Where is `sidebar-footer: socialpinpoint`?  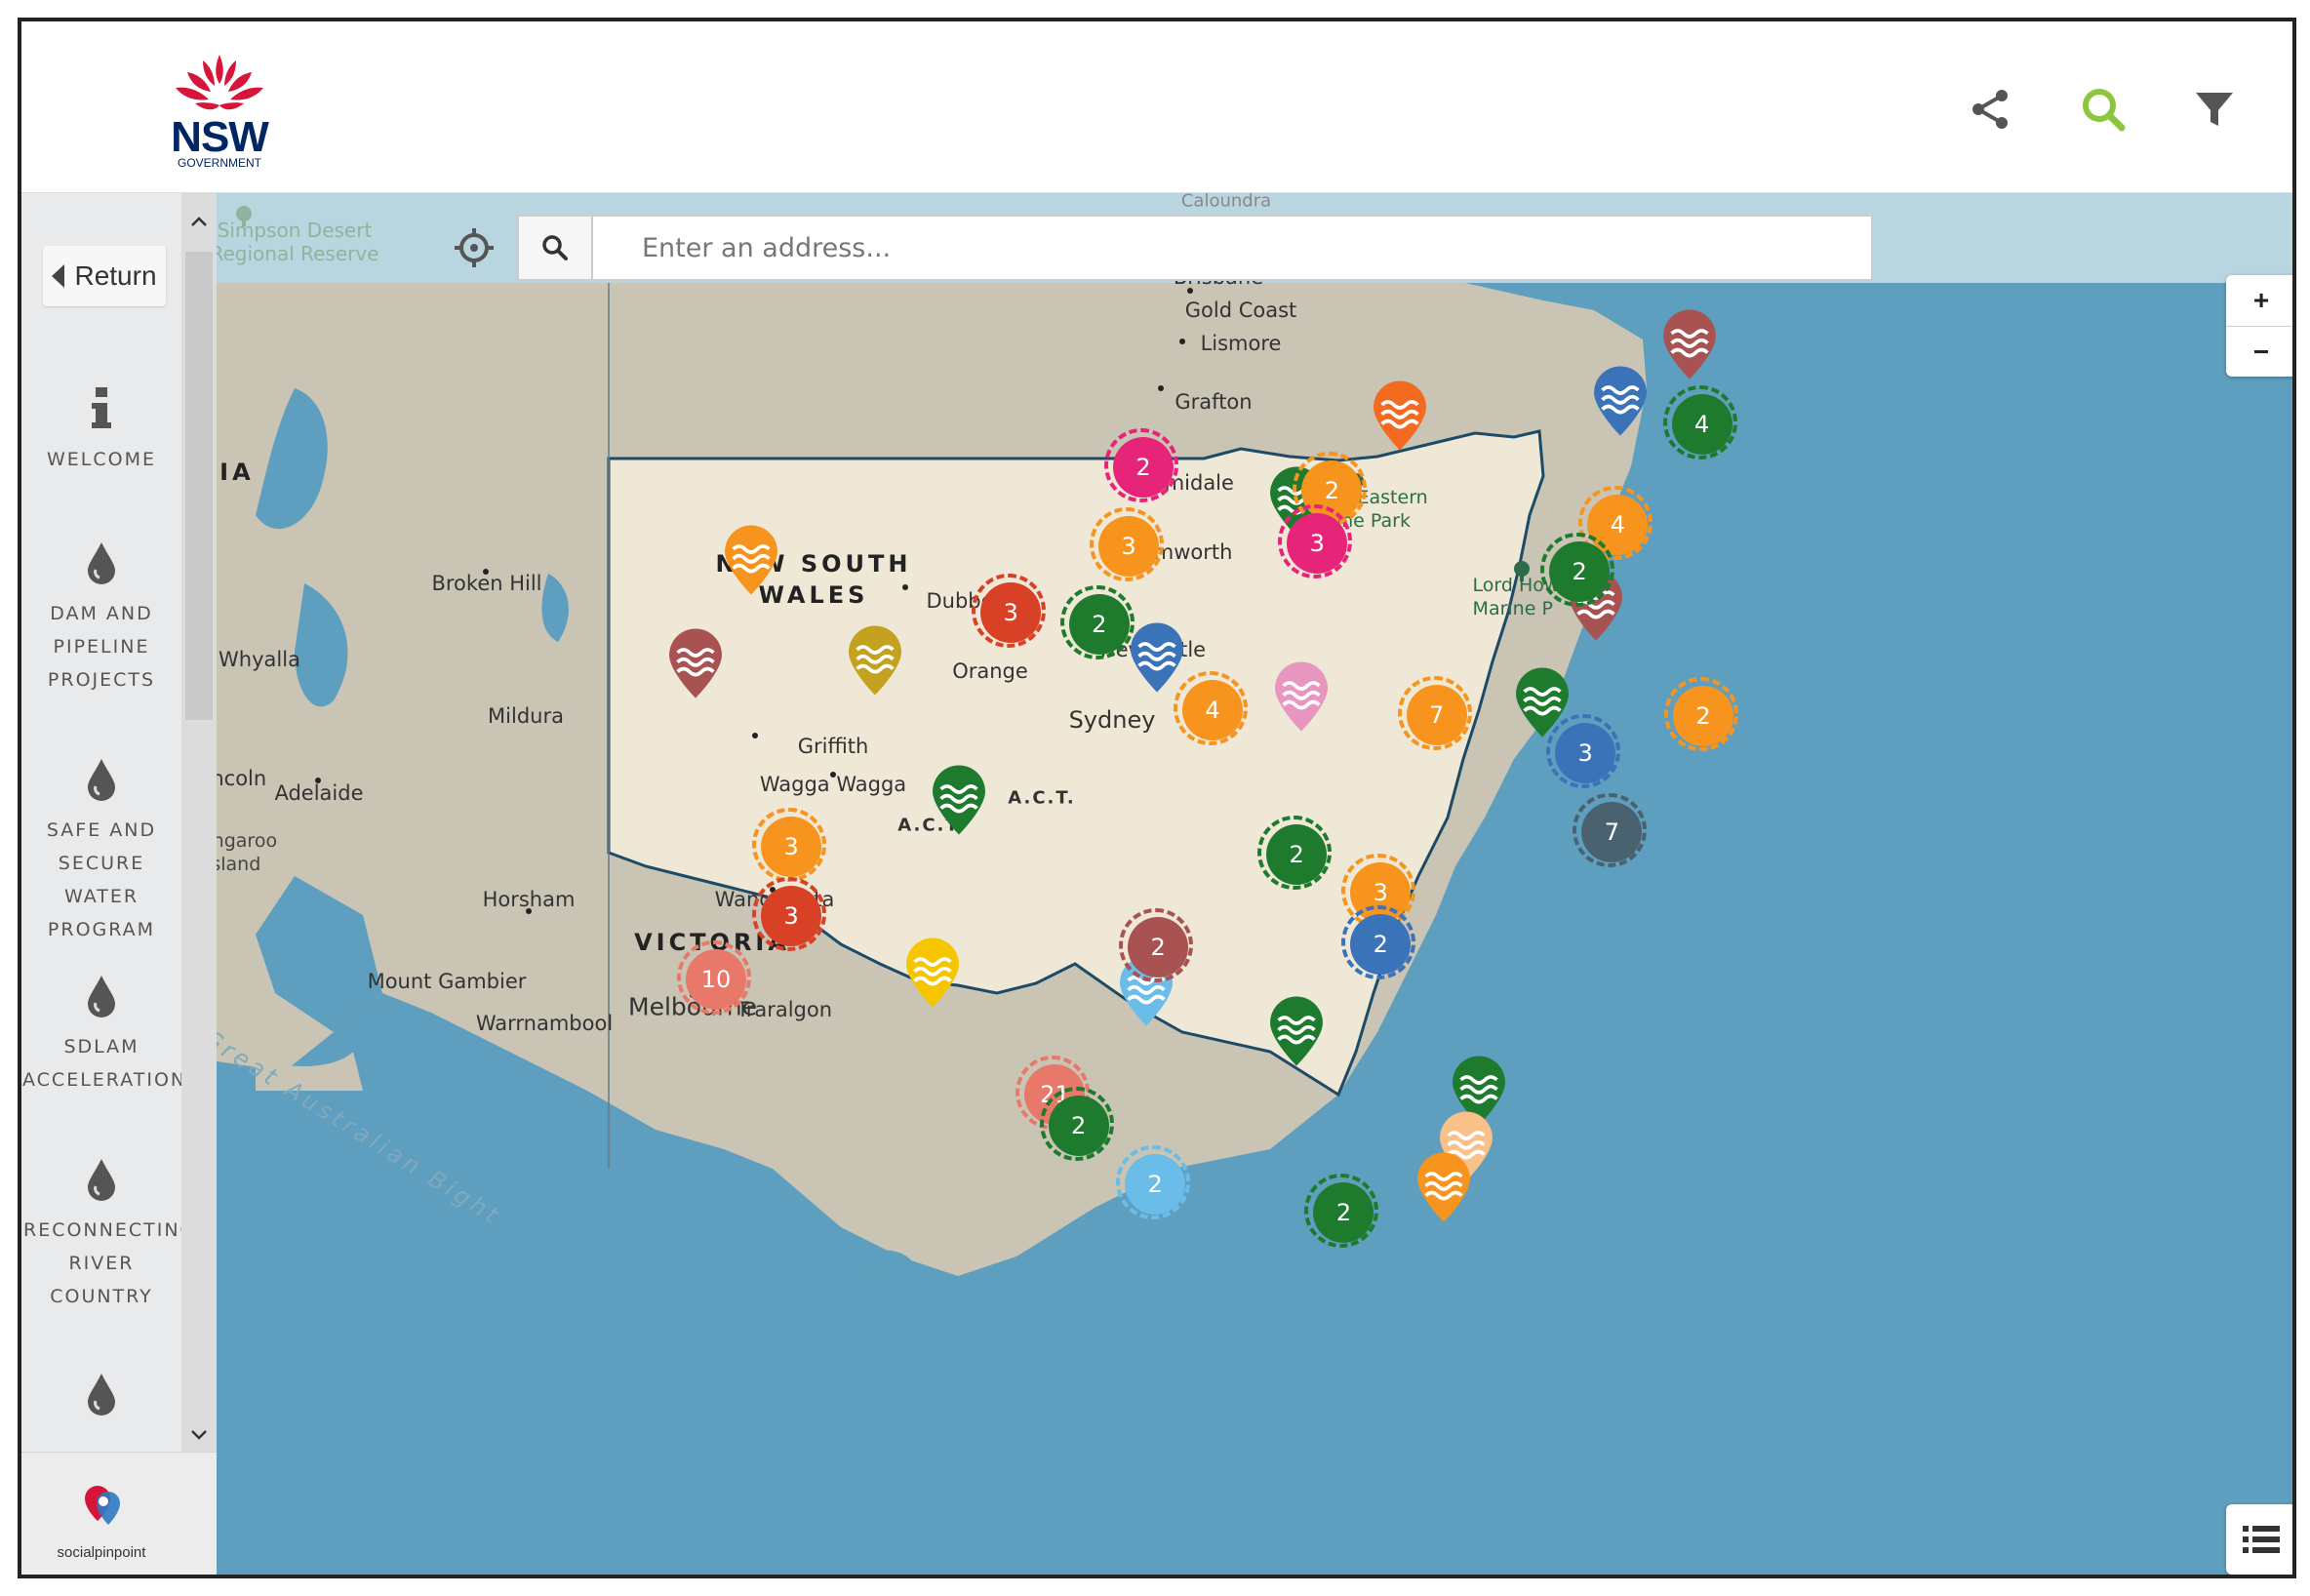 sidebar-footer: socialpinpoint is located at coordinates (119, 1513).